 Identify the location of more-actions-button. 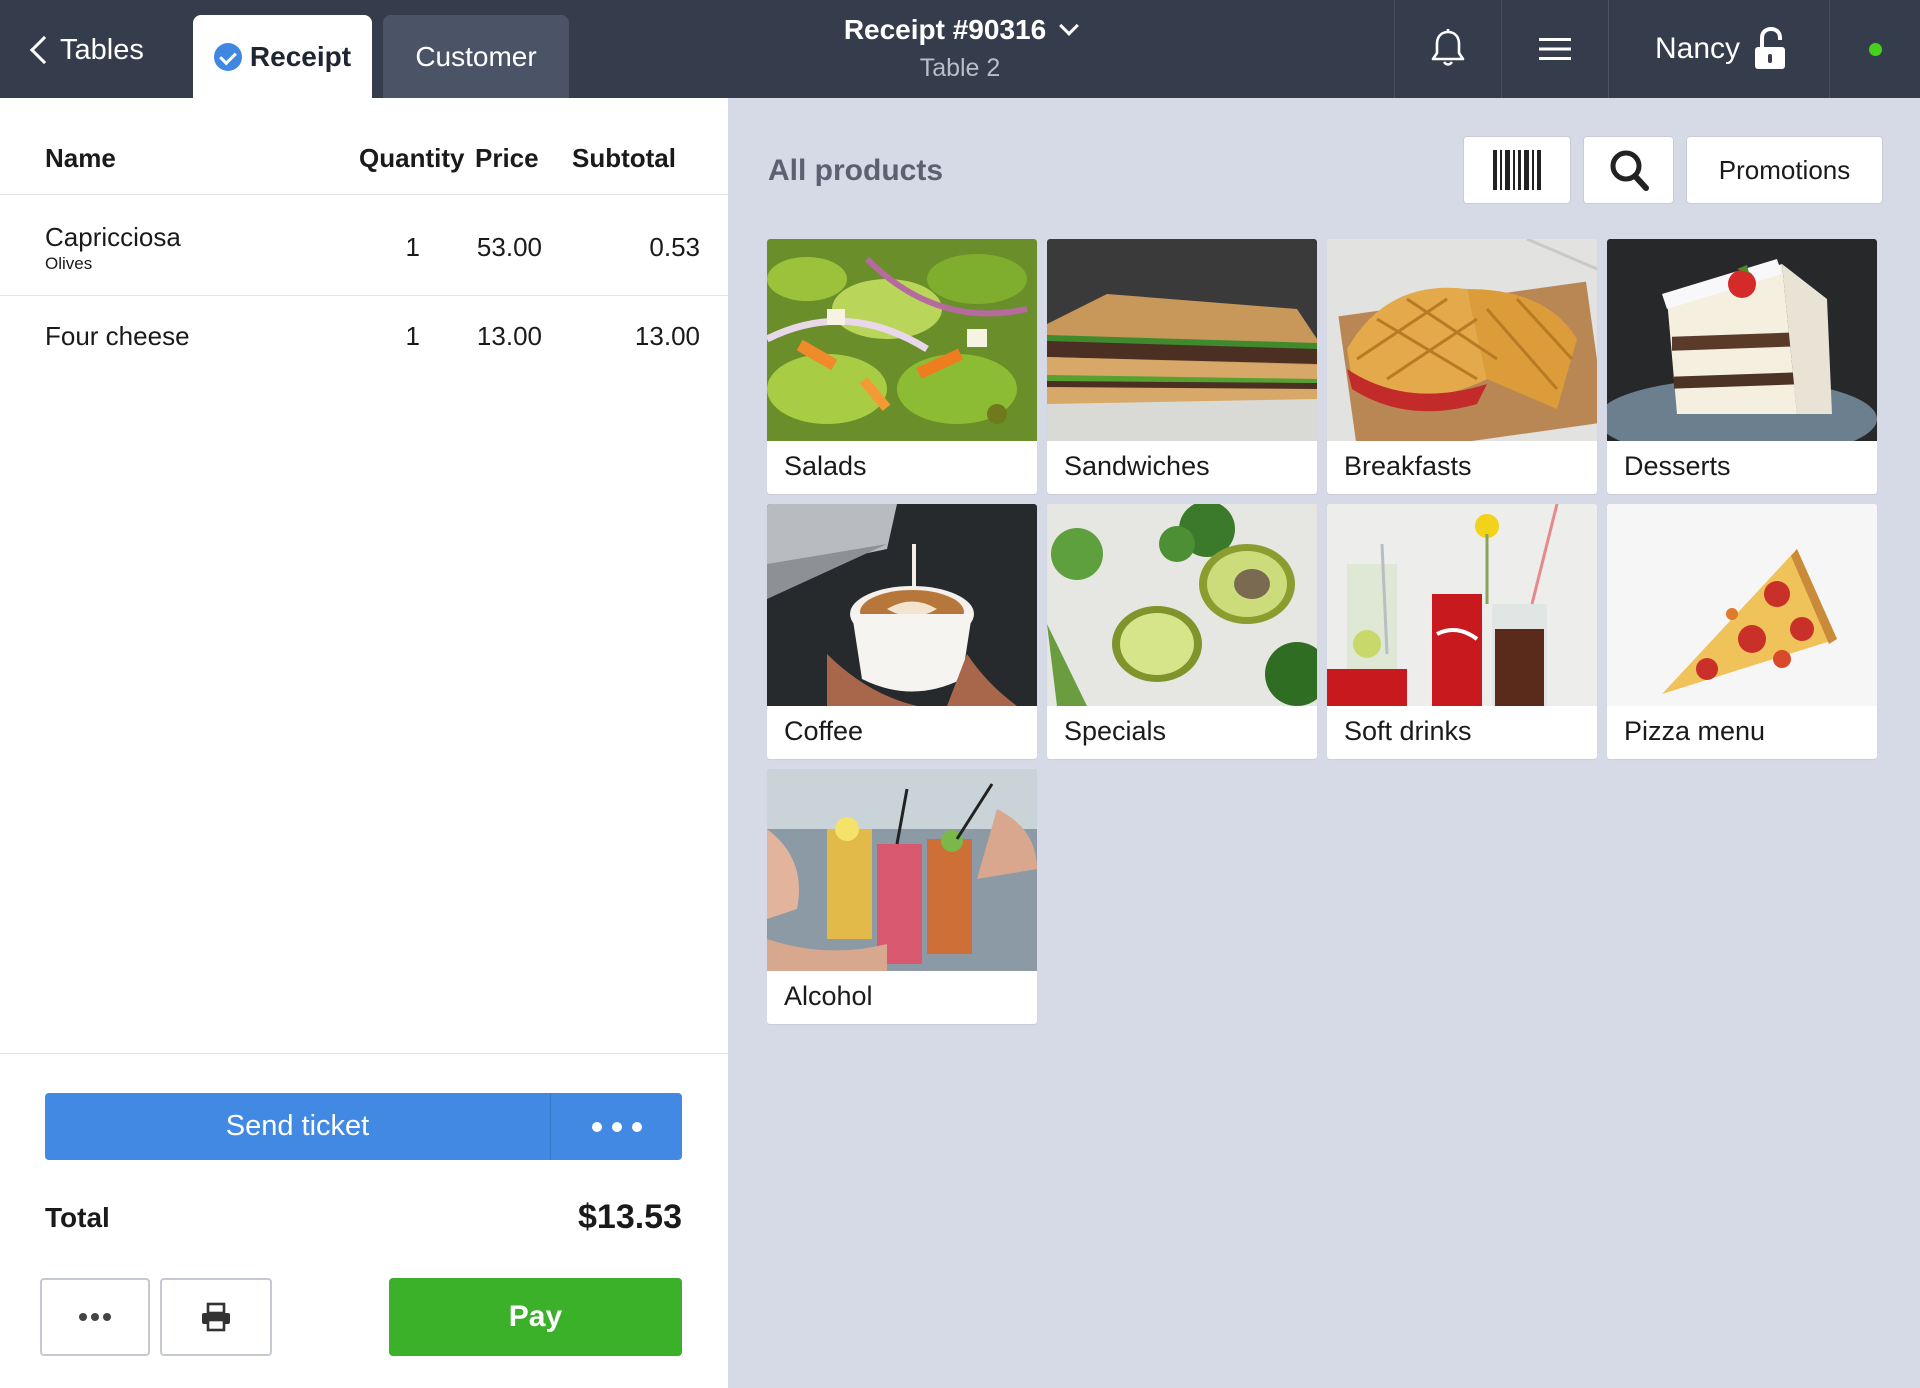
(95, 1317).